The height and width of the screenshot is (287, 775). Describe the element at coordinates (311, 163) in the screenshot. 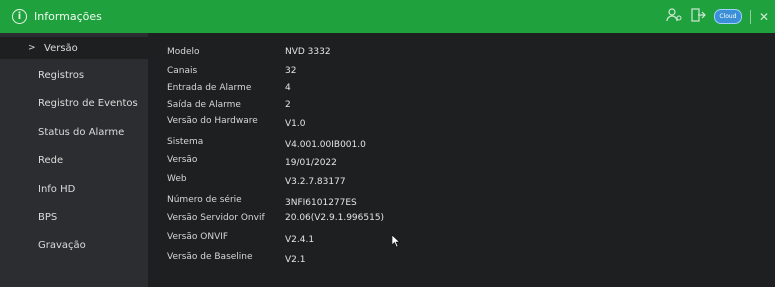

I see `info-value: 19/01/2022` at that location.